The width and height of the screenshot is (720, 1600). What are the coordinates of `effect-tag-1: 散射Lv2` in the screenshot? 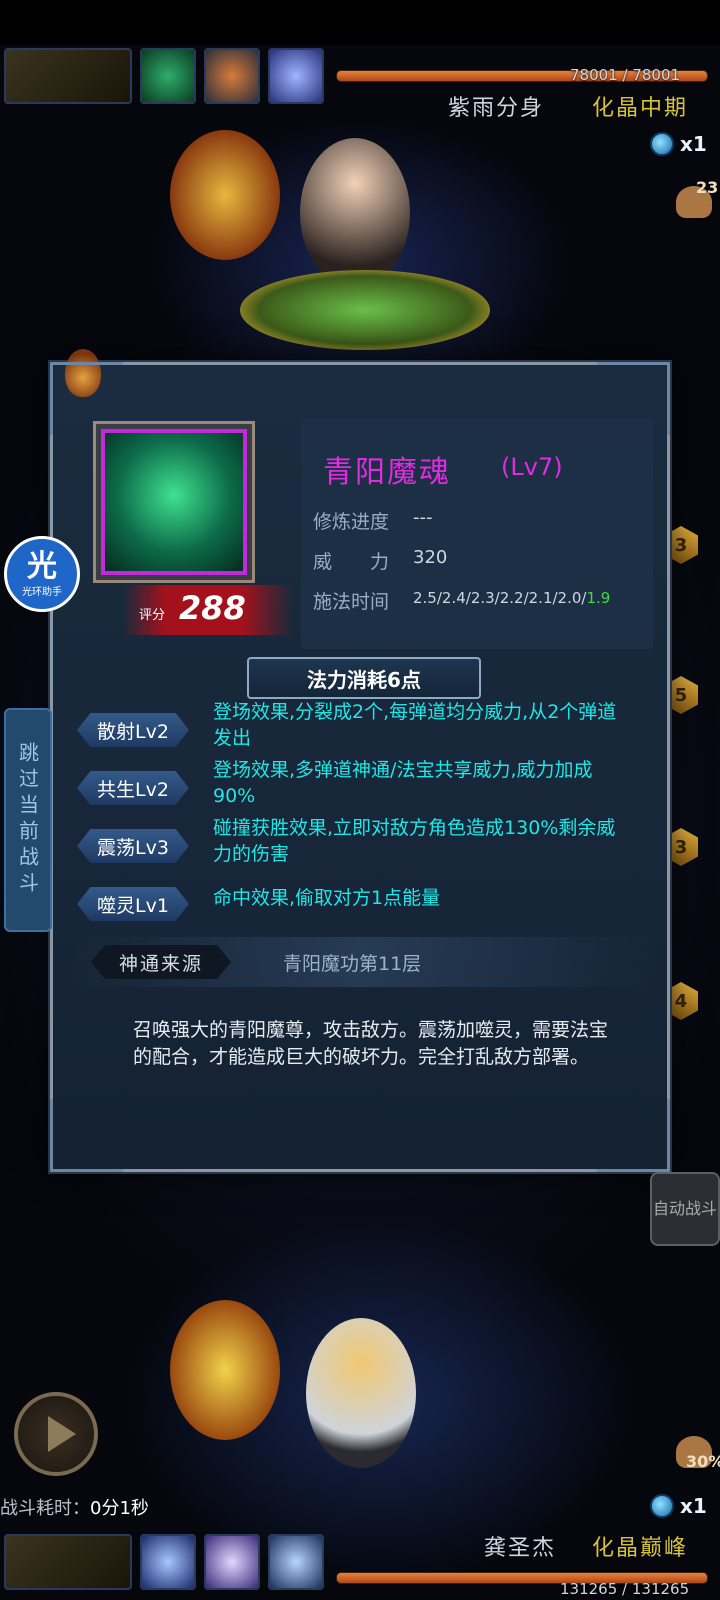 It's located at (133, 730).